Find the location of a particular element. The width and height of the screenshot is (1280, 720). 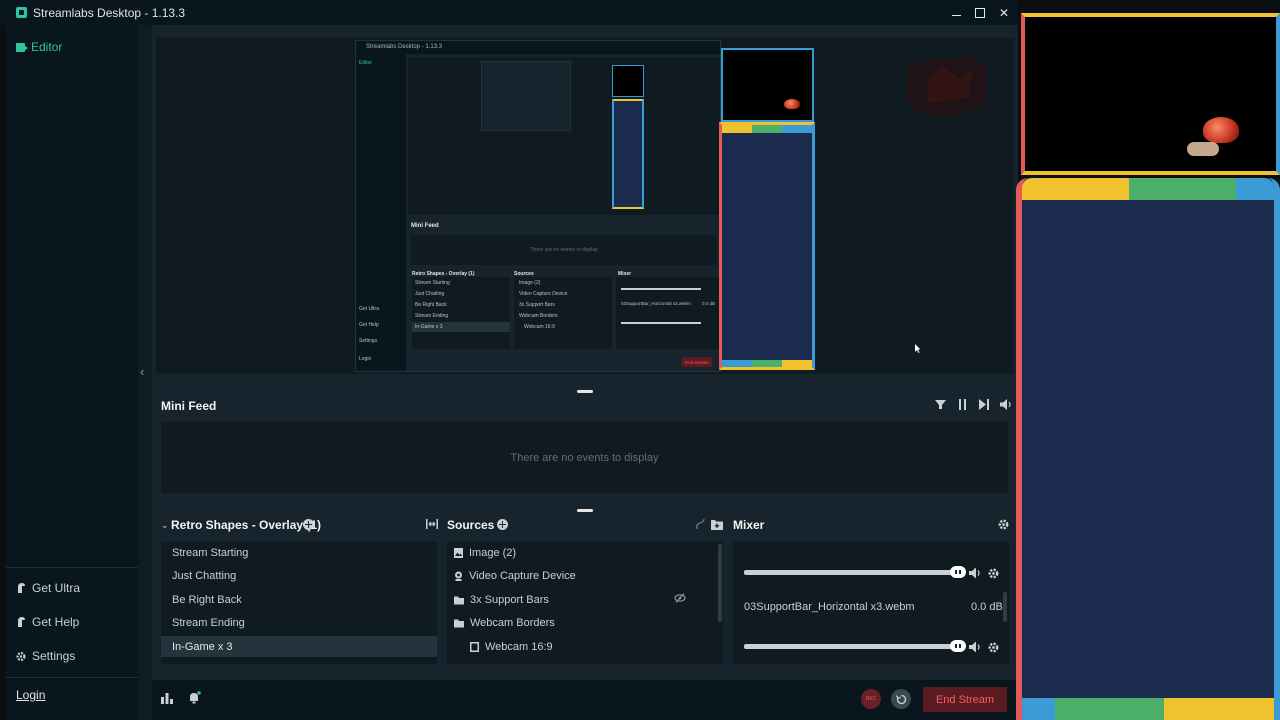

window-title: Streamlabs Desktop - 1.13.3 is located at coordinates (109, 12).